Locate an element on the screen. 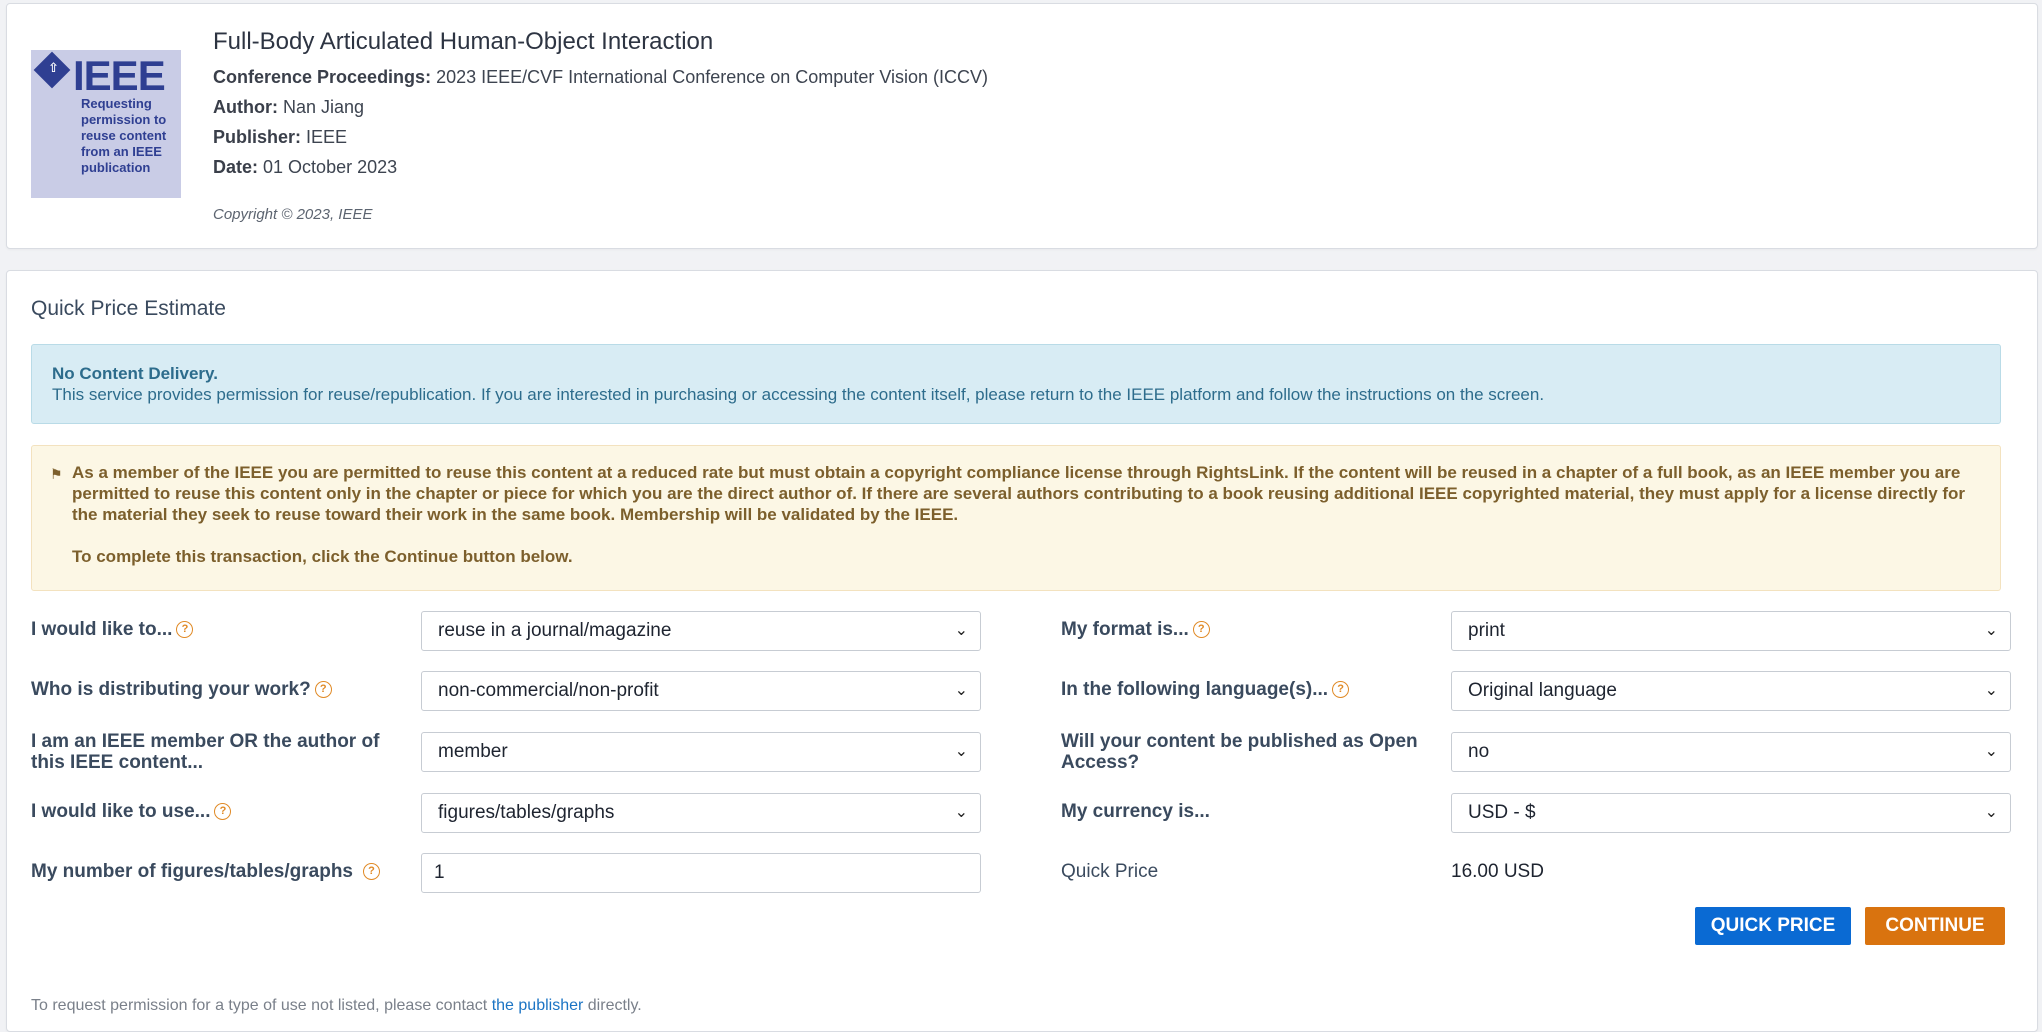  publisher-value: IEEE is located at coordinates (327, 137).